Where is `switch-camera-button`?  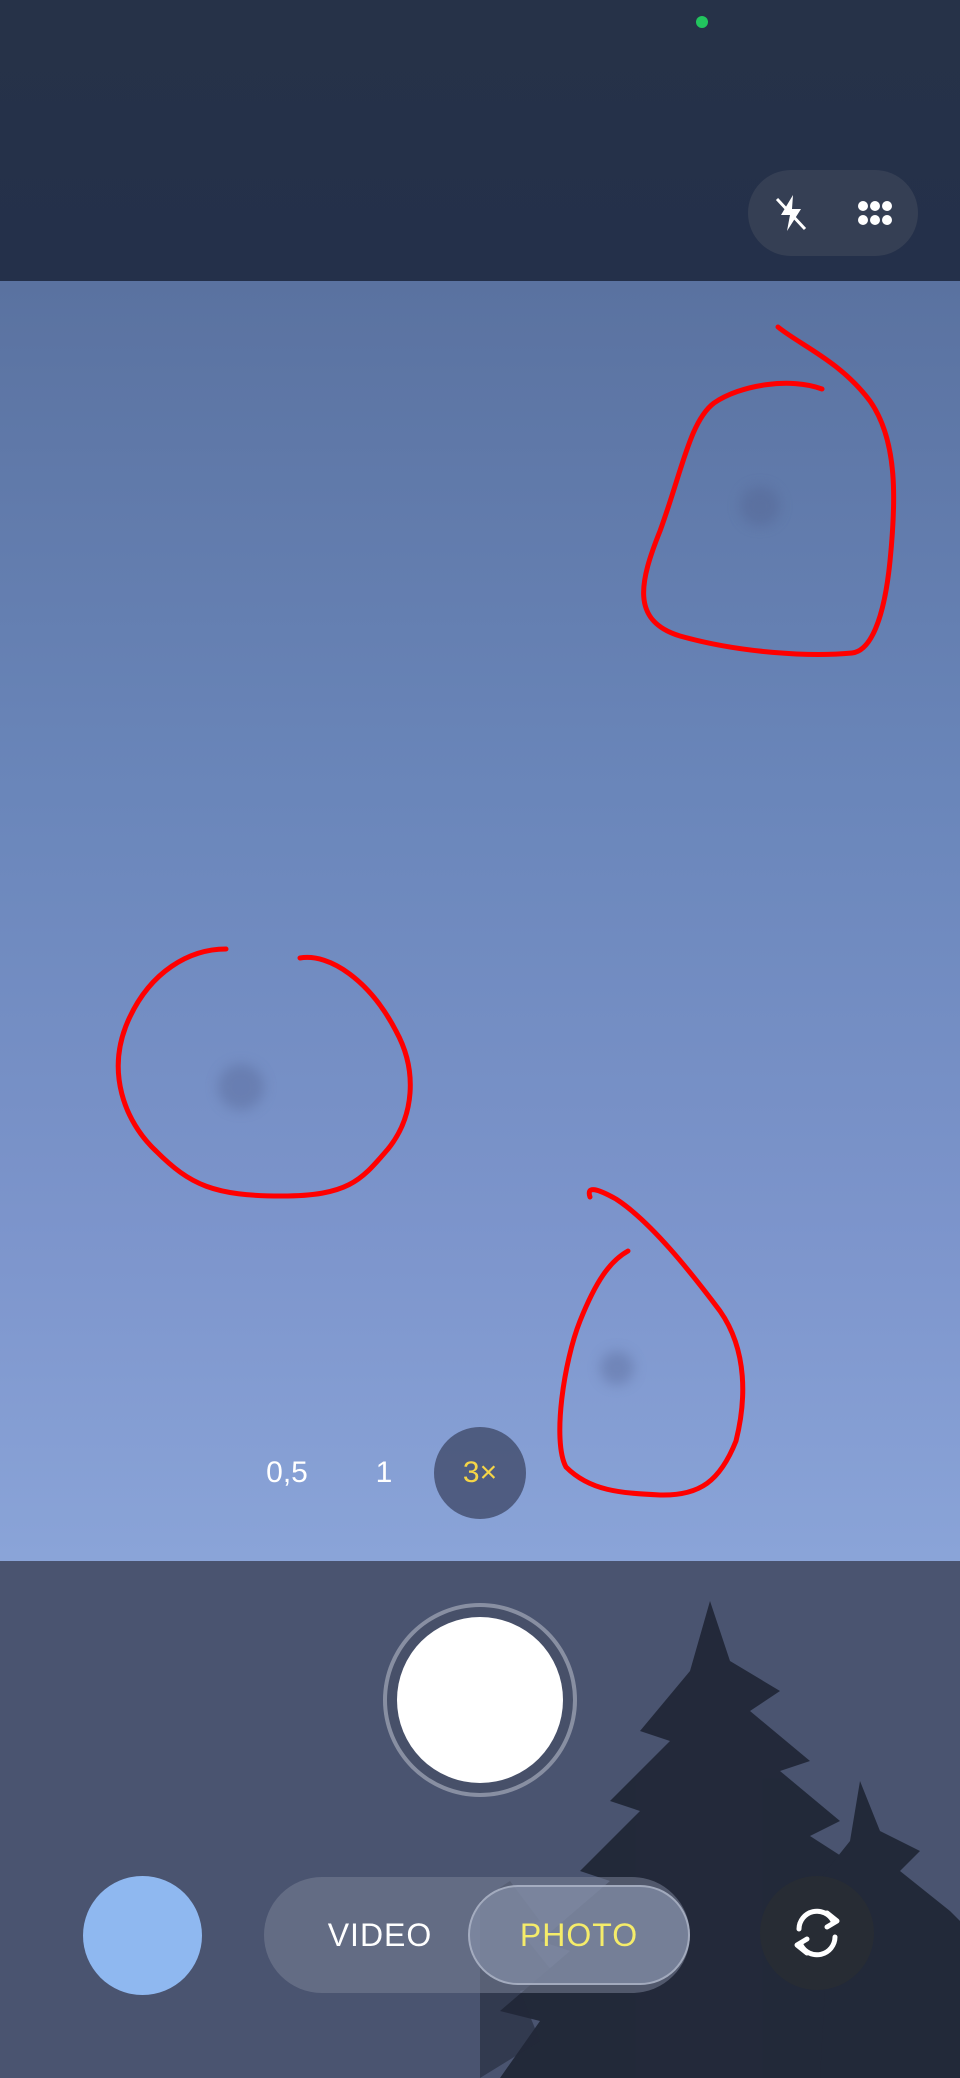
switch-camera-button is located at coordinates (817, 1933).